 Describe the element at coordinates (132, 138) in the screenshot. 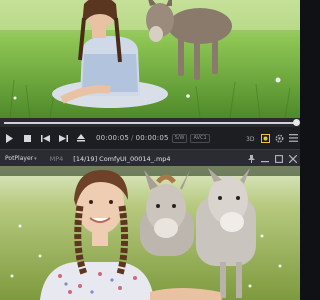

I see `time-display: 00:00:05/00:00:05` at that location.